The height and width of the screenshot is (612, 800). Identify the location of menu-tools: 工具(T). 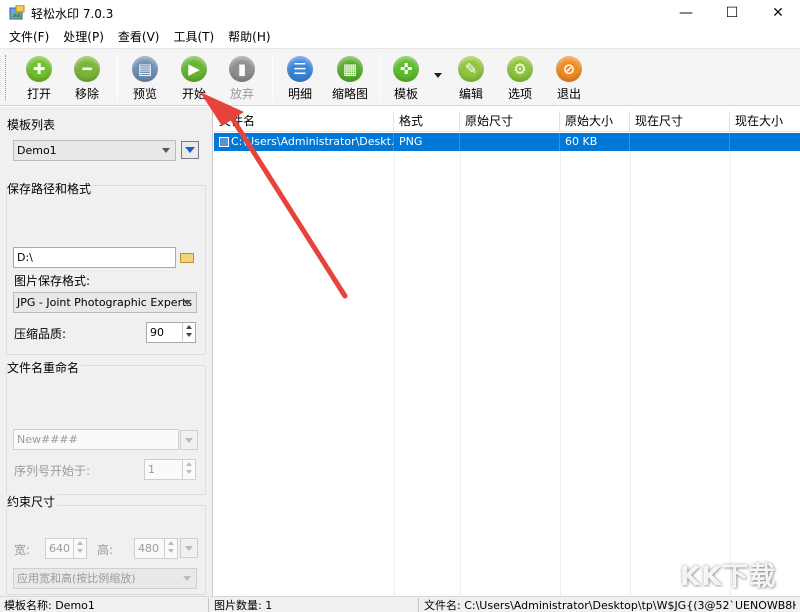
(193, 37).